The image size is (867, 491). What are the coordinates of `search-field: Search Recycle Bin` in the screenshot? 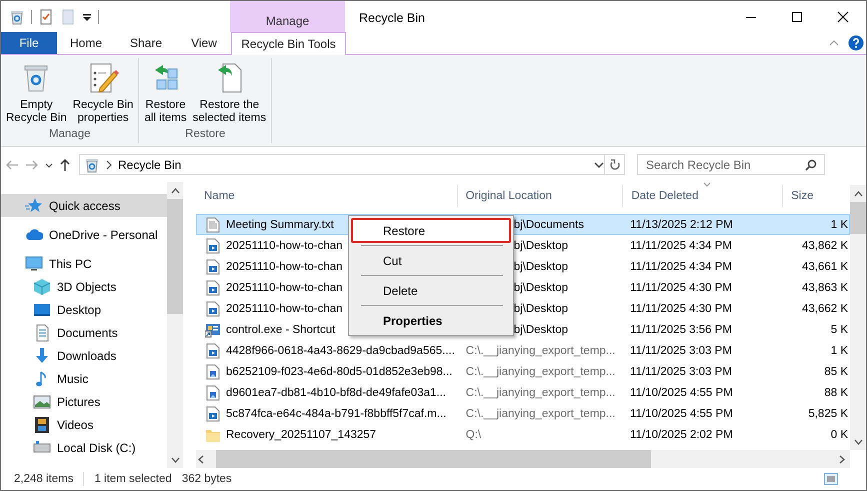 It's located at (731, 164).